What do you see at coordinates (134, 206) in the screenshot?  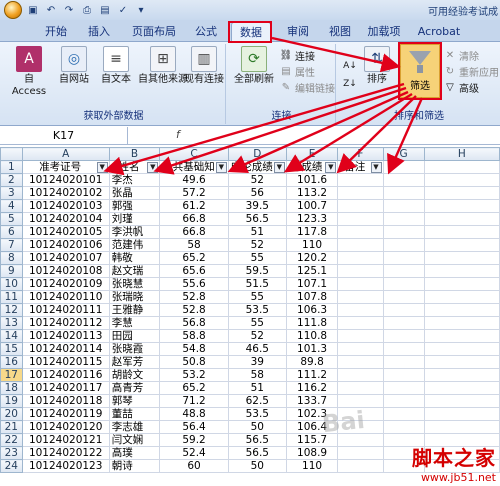 I see `cell: 郭强` at bounding box center [134, 206].